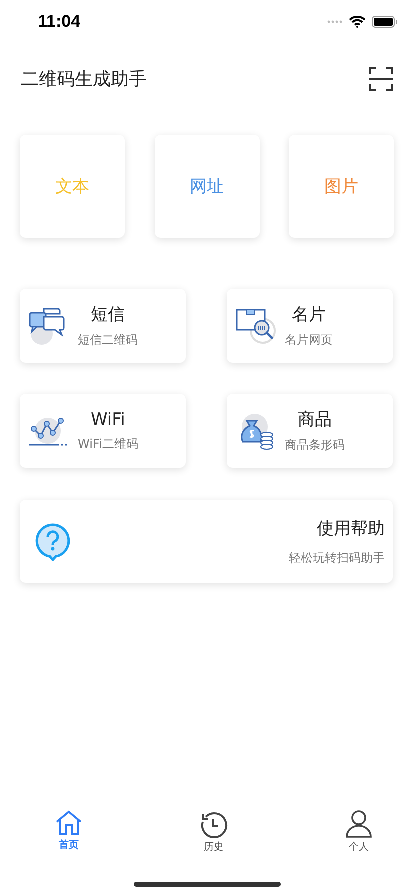 The width and height of the screenshot is (414, 896). I want to click on feature-card: 短信 短信二维码, so click(103, 326).